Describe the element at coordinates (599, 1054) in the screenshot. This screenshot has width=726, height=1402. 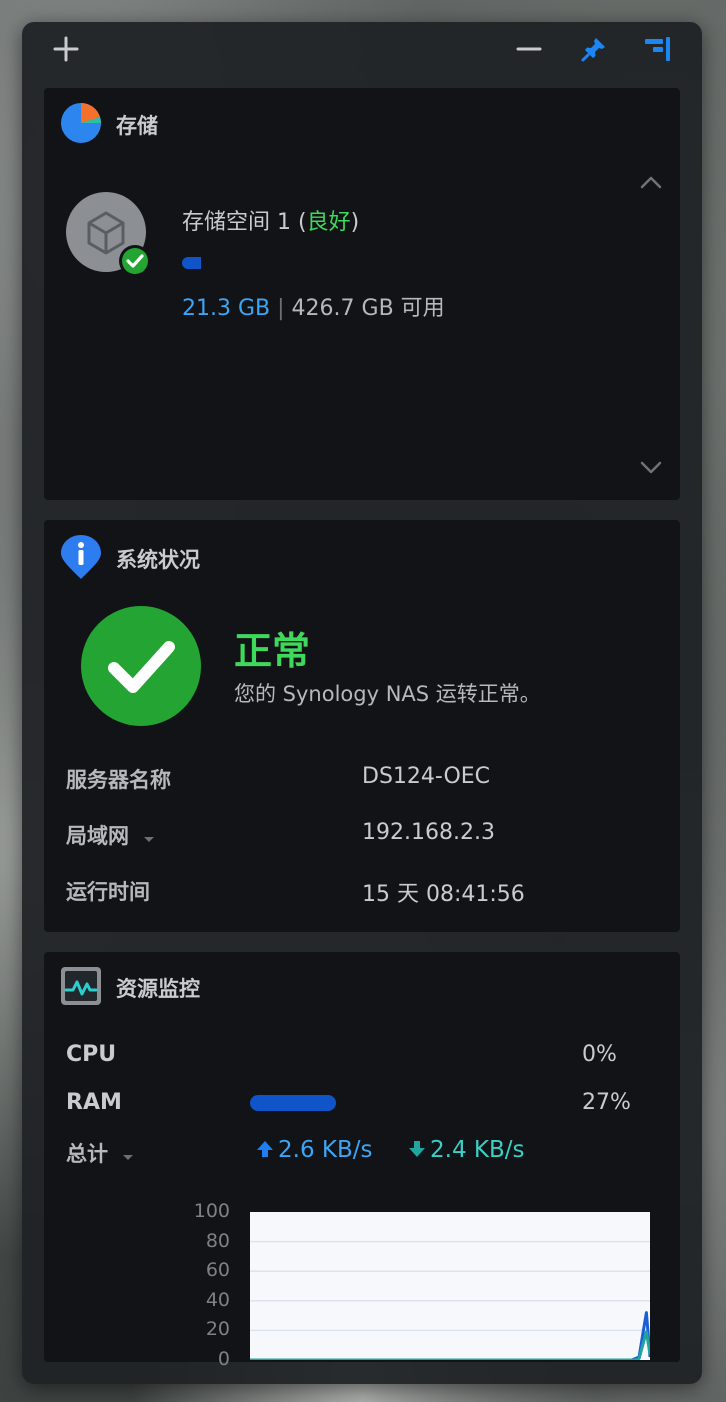
I see `cpu-value: 0%` at that location.